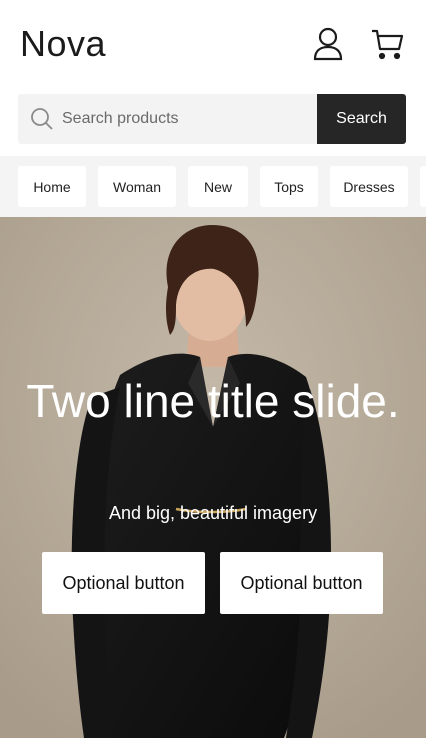 This screenshot has width=426, height=738. Describe the element at coordinates (63, 44) in the screenshot. I see `brand-logo: Nova` at that location.